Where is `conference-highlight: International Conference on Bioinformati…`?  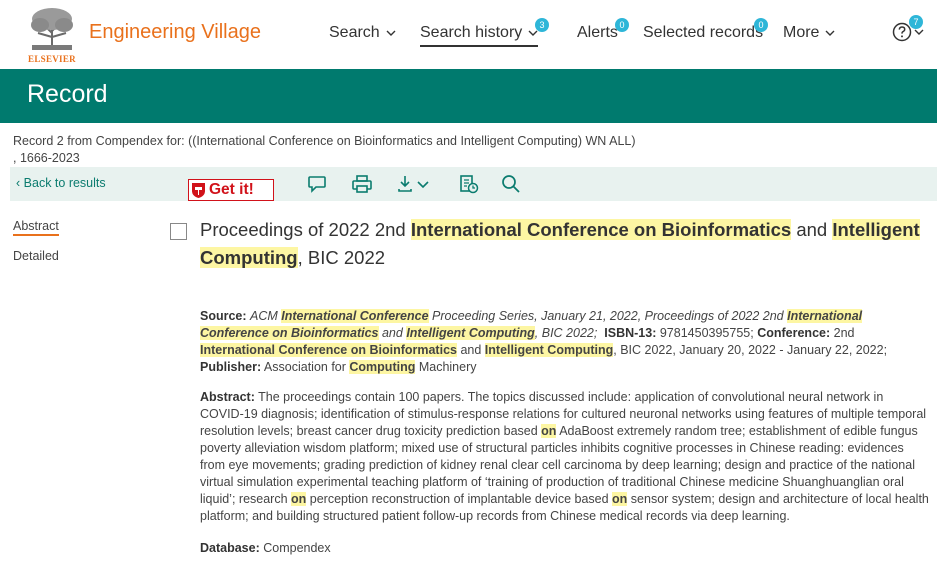 conference-highlight: International Conference on Bioinformati… is located at coordinates (328, 350).